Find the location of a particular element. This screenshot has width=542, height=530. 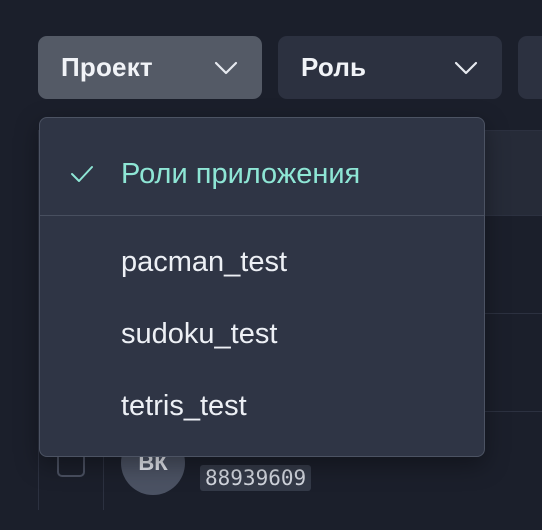

dropdown-divider is located at coordinates (262, 215).